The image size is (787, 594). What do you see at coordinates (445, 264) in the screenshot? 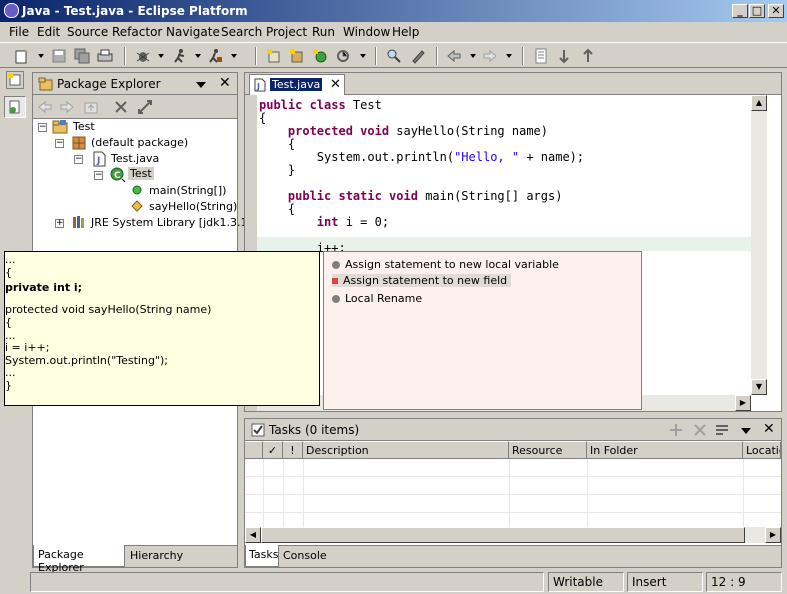
I see `quick-fix-item: Assign statement to new local variable` at bounding box center [445, 264].